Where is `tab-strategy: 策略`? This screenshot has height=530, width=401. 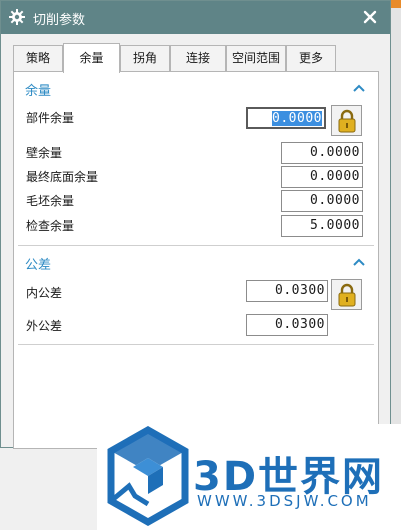
tab-strategy: 策略 is located at coordinates (38, 58).